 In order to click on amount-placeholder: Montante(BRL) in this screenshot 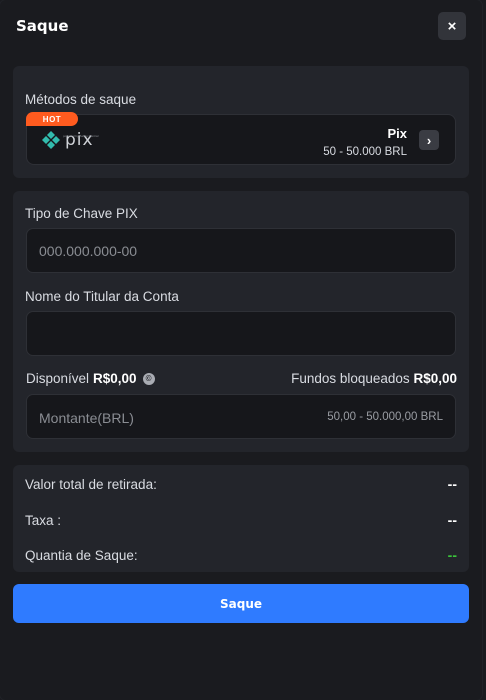, I will do `click(86, 418)`.